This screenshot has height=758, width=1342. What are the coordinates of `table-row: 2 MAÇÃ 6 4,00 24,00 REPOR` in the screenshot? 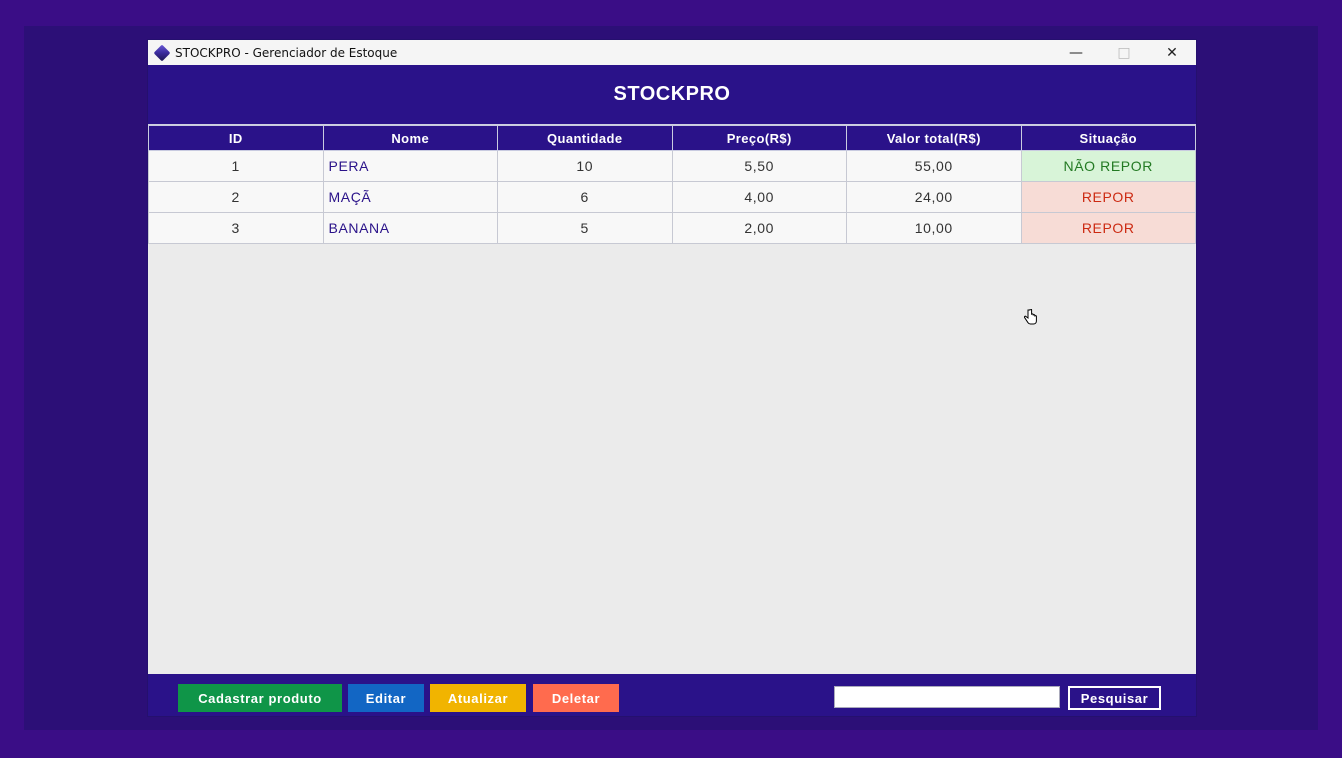 It's located at (672, 197).